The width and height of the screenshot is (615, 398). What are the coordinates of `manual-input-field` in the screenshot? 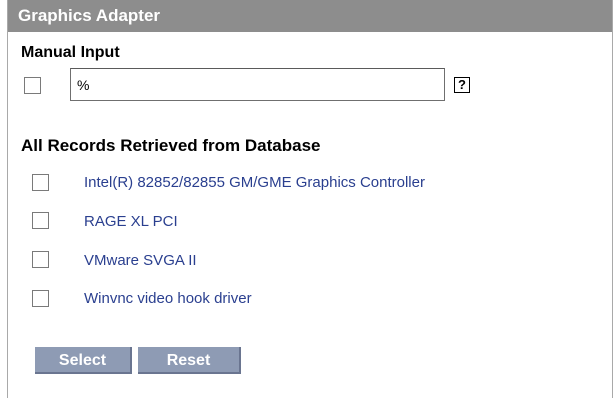 It's located at (257, 84).